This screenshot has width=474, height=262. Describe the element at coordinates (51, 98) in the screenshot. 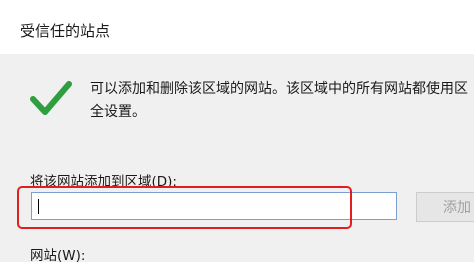

I see `checkmark-icon` at that location.